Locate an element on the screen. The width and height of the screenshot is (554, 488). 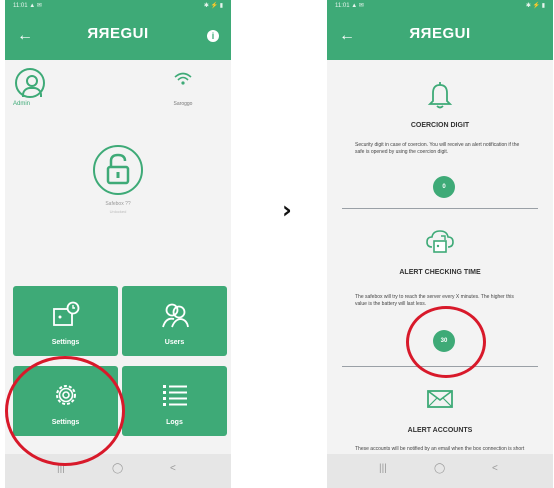
user-avatar-icon is located at coordinates (30, 83).